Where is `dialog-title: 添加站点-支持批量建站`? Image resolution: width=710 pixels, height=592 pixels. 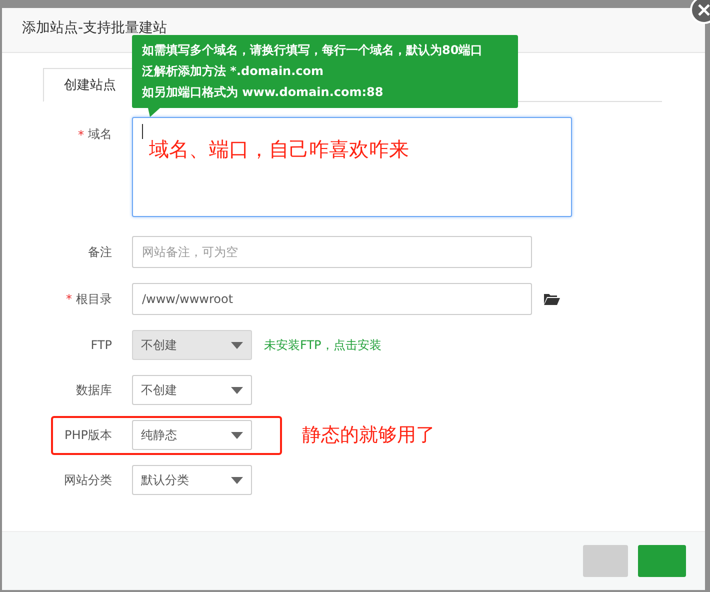 dialog-title: 添加站点-支持批量建站 is located at coordinates (95, 28).